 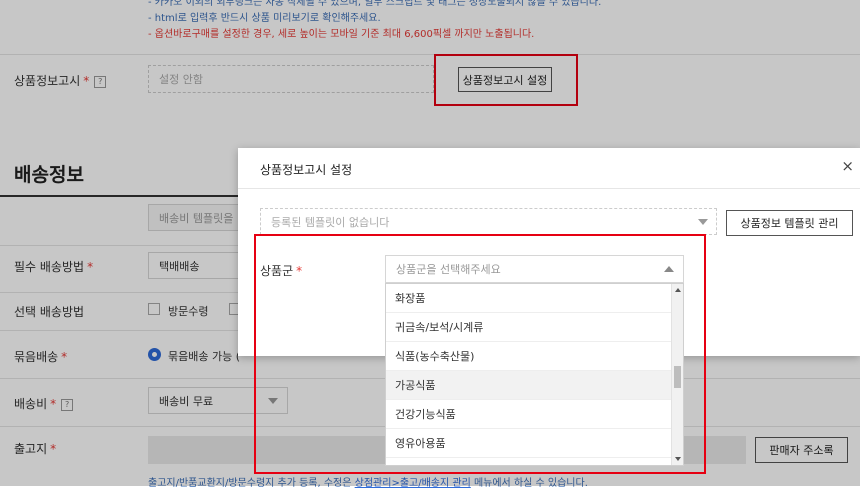 What do you see at coordinates (529, 483) in the screenshot?
I see `footer-note-suffix: 메뉴에서 하실 수 있습니다.` at bounding box center [529, 483].